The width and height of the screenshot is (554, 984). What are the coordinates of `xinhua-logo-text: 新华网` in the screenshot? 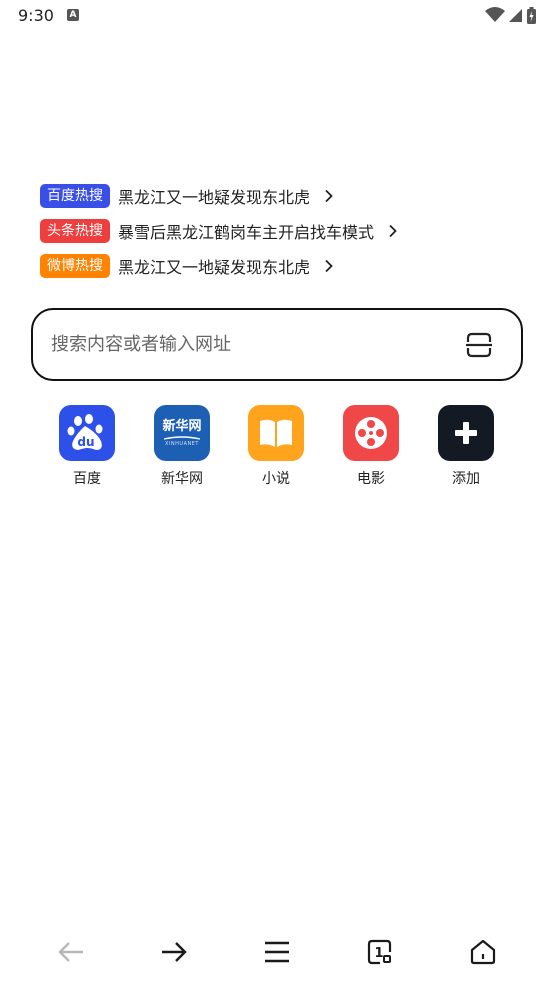 It's located at (182, 426).